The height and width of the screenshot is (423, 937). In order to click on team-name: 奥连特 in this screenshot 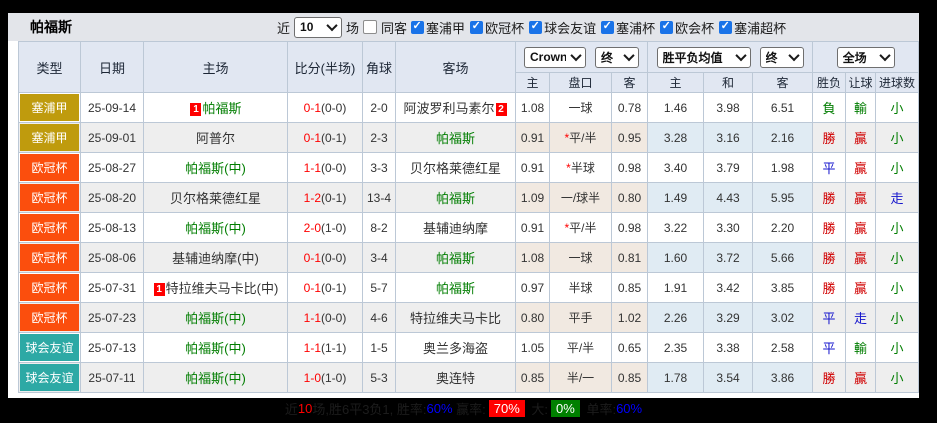, I will do `click(455, 378)`.